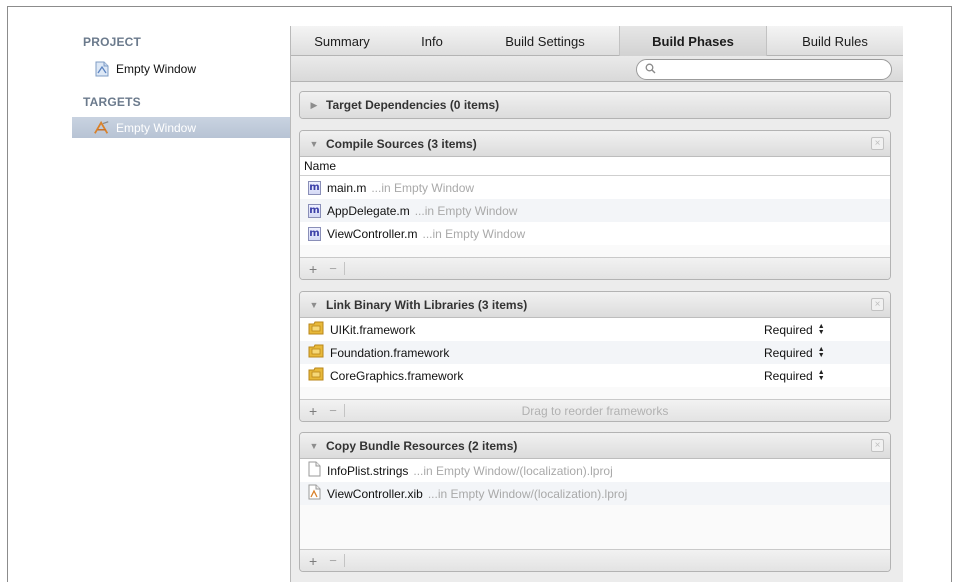 Image resolution: width=959 pixels, height=582 pixels. Describe the element at coordinates (397, 375) in the screenshot. I see `library-name: CoreGraphics.framework` at that location.